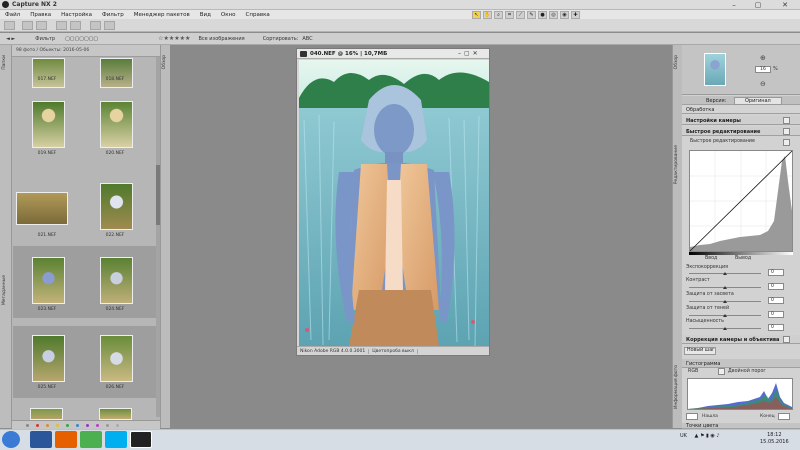 The height and width of the screenshot is (450, 800). I want to click on thumbnail: 020.NEF, so click(115, 133).